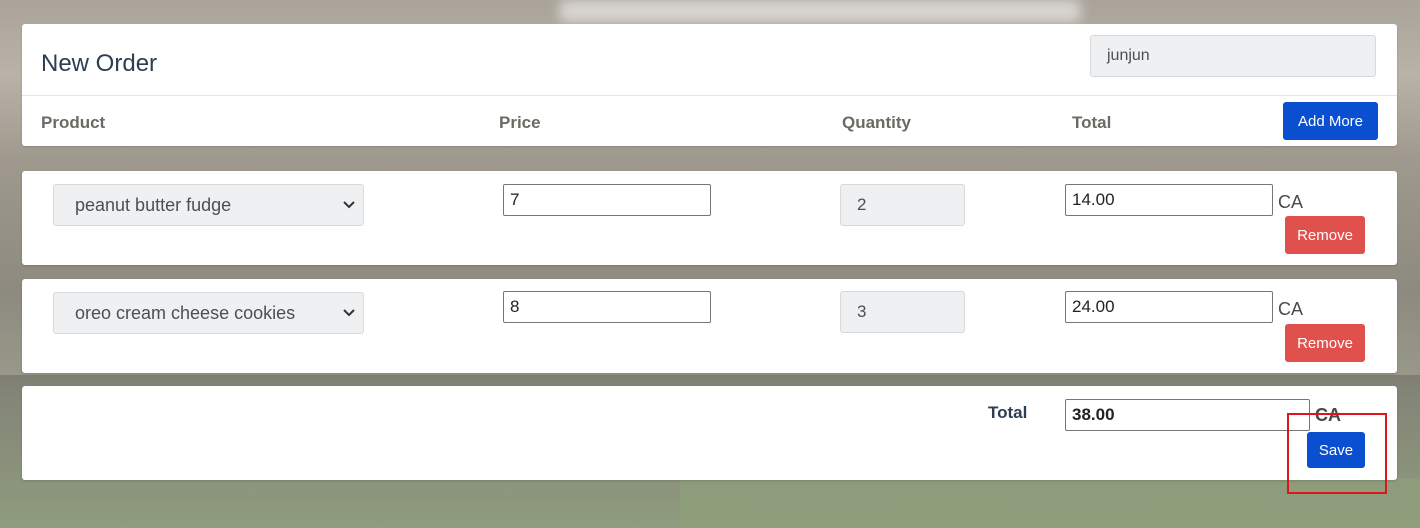 This screenshot has height=528, width=1420. What do you see at coordinates (1169, 307) in the screenshot?
I see `line-total-input: 24.00` at bounding box center [1169, 307].